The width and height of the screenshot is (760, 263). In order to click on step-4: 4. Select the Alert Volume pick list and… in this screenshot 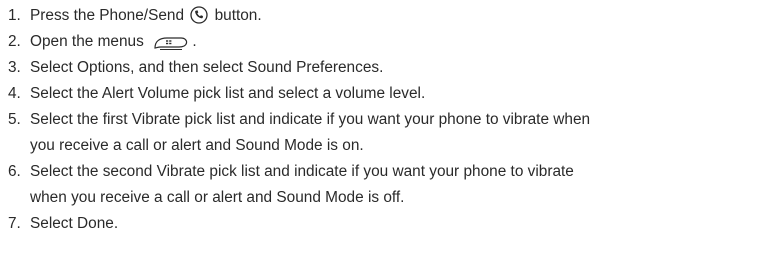, I will do `click(383, 94)`.